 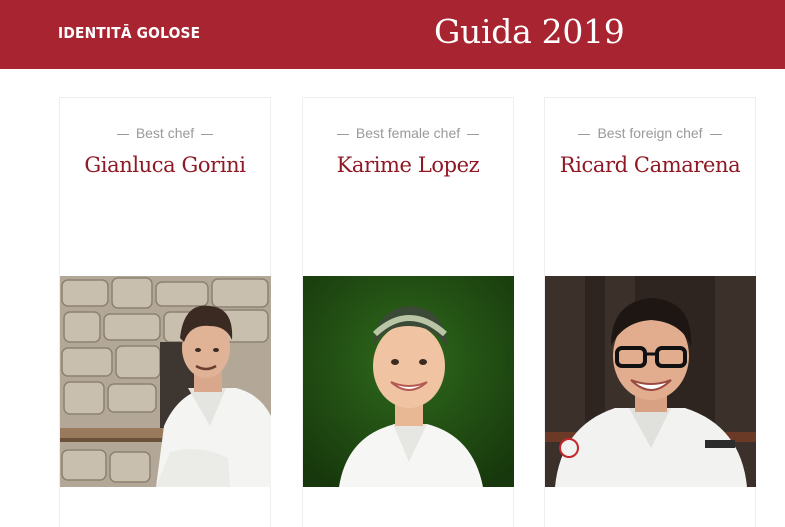 What do you see at coordinates (408, 165) in the screenshot?
I see `chef-name: Karime Lopez` at bounding box center [408, 165].